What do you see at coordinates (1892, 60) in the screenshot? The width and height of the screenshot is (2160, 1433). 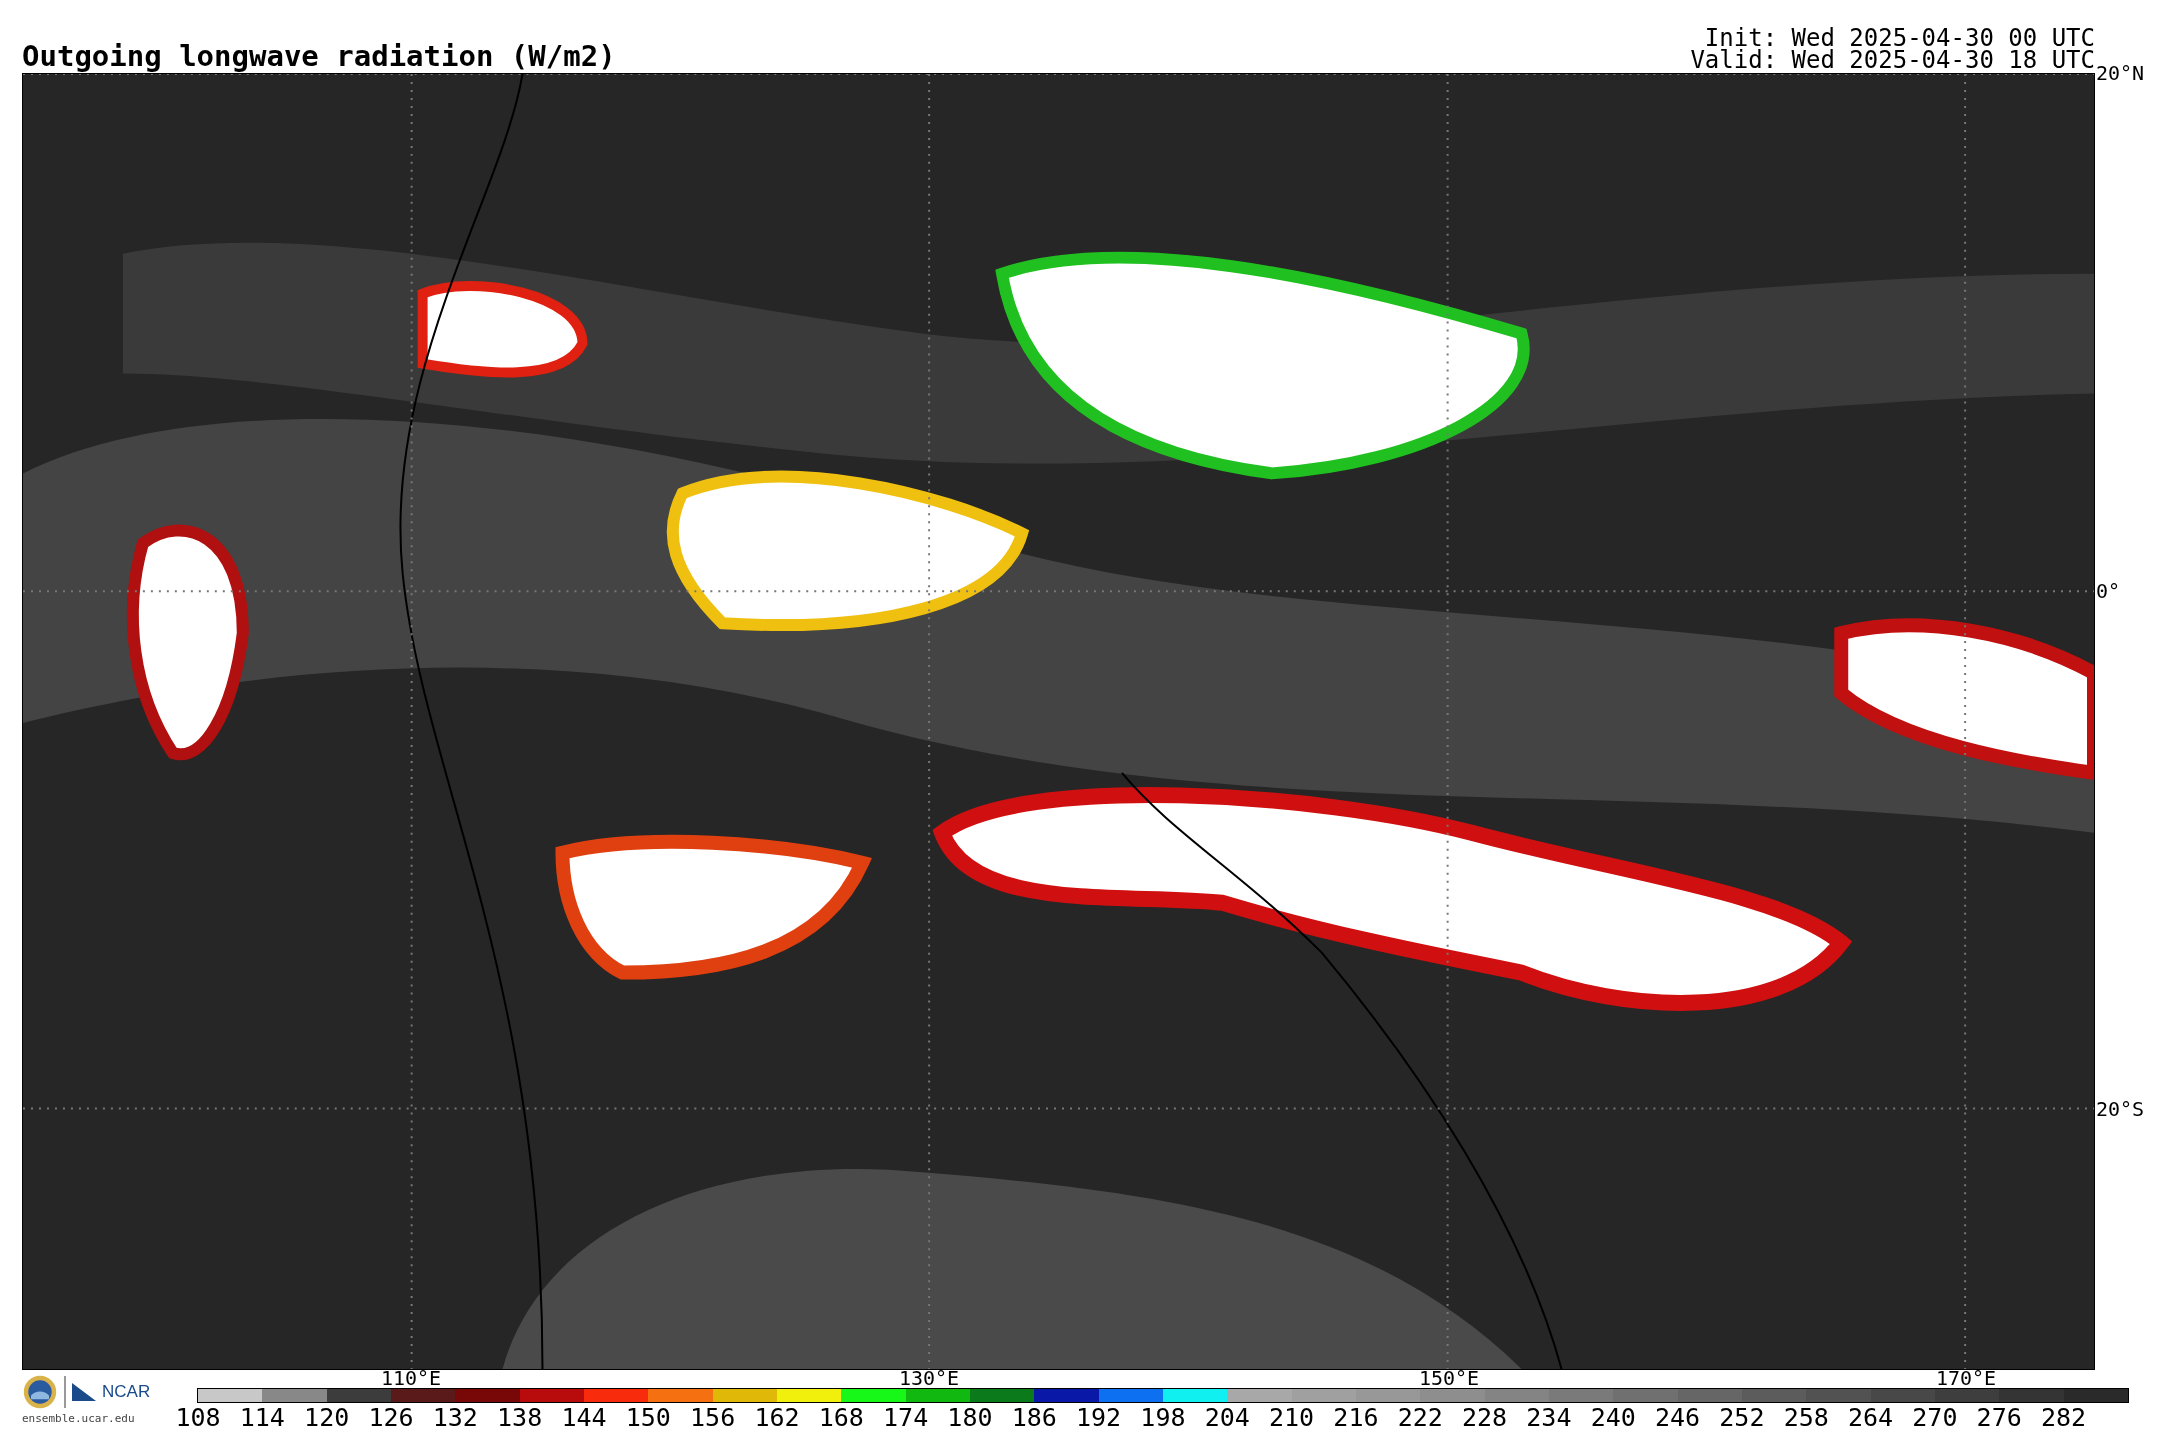 I see `valid-time: Valid: Wed 2025-04-30 18 UTC` at bounding box center [1892, 60].